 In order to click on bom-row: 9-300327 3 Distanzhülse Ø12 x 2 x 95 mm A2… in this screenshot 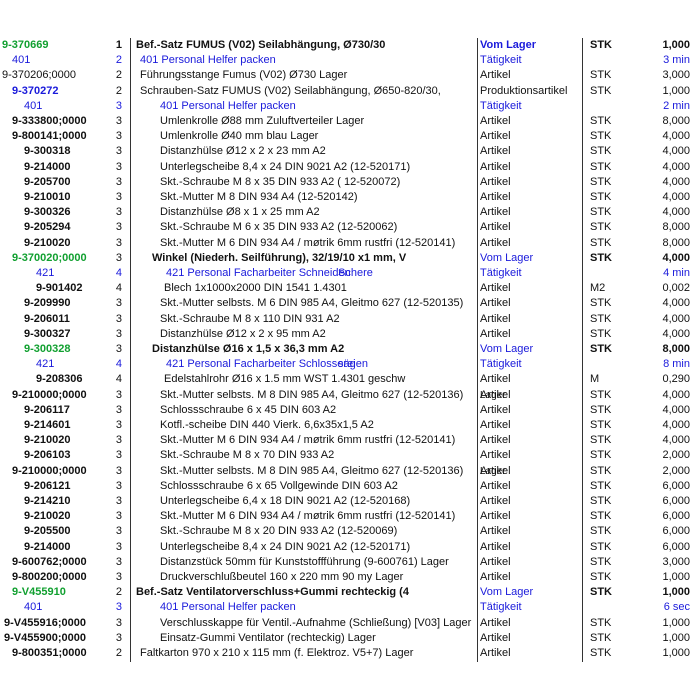, I will do `click(350, 334)`.